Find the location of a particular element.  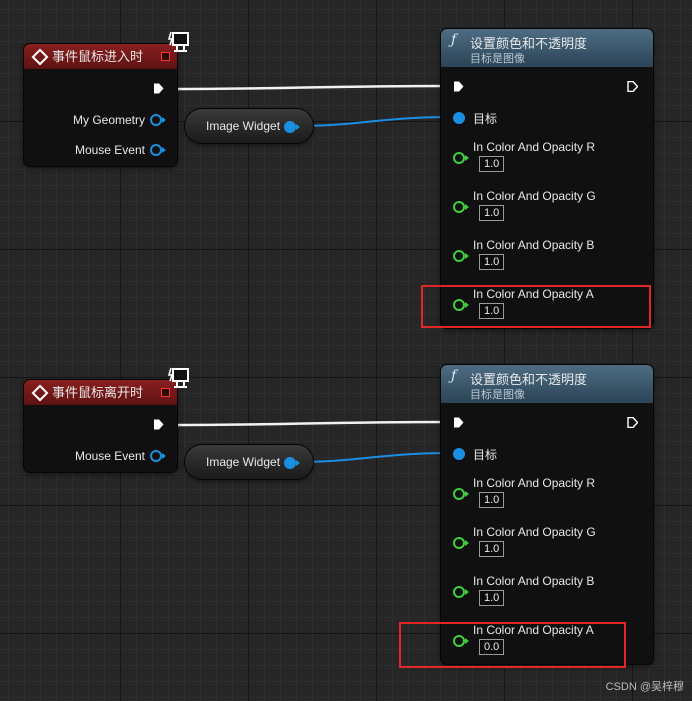

event-node-mouse-enter: 事件鼠标进入时 My Geometry Mouse Event is located at coordinates (100, 105).